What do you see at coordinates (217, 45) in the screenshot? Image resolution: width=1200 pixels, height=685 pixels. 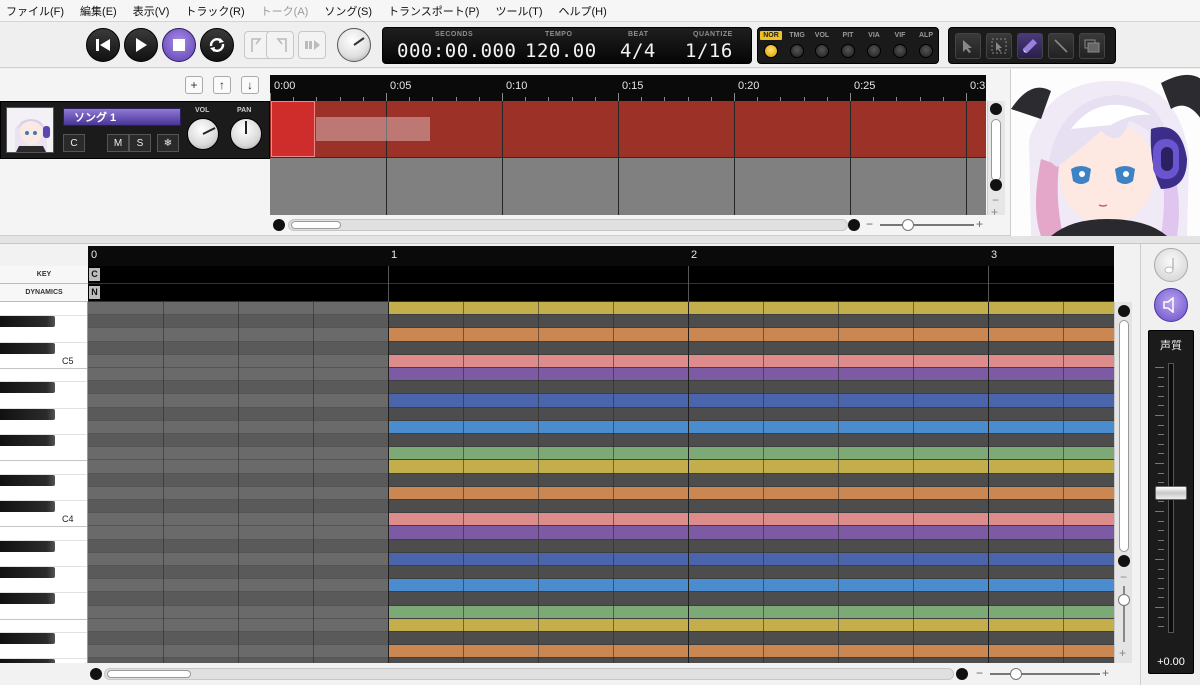 I see `loop-button` at bounding box center [217, 45].